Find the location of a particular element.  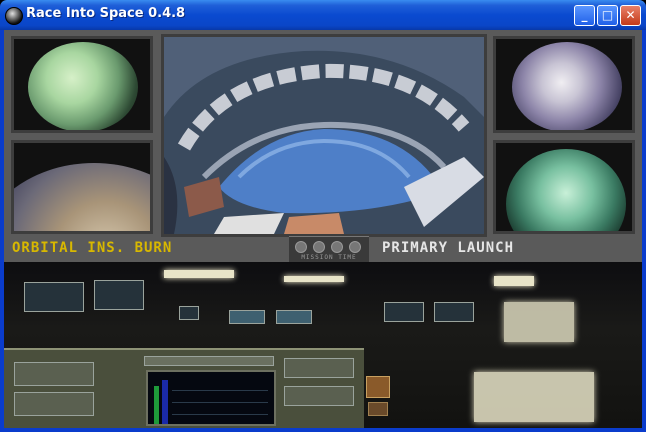

window-border-bottom is located at coordinates (323, 430).